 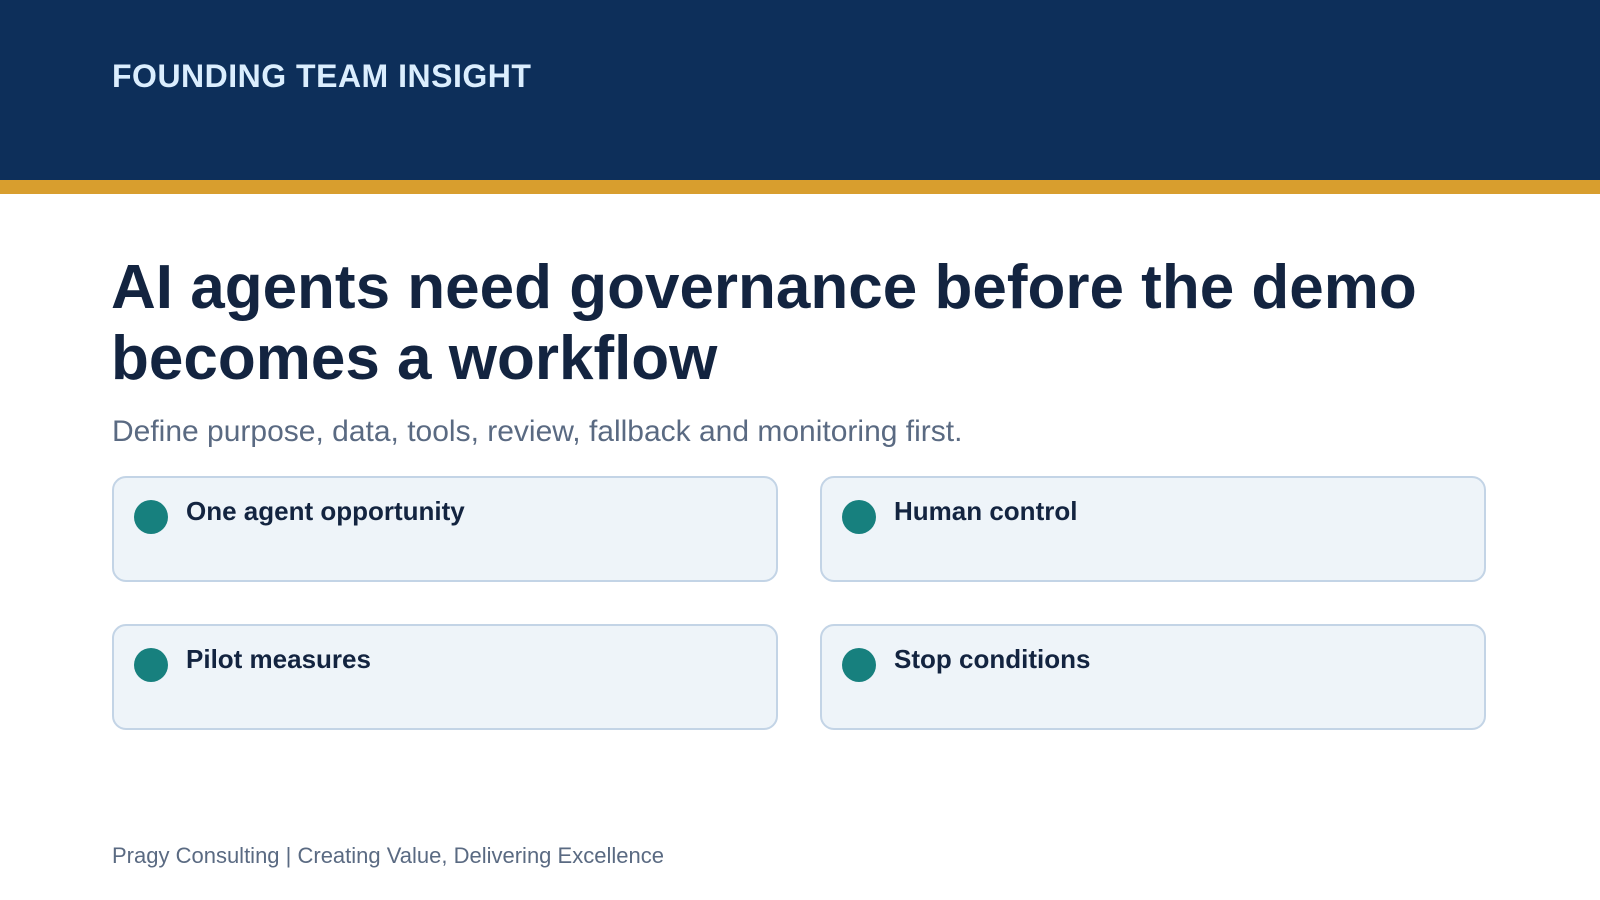 What do you see at coordinates (992, 659) in the screenshot?
I see `card-label: Stop conditions` at bounding box center [992, 659].